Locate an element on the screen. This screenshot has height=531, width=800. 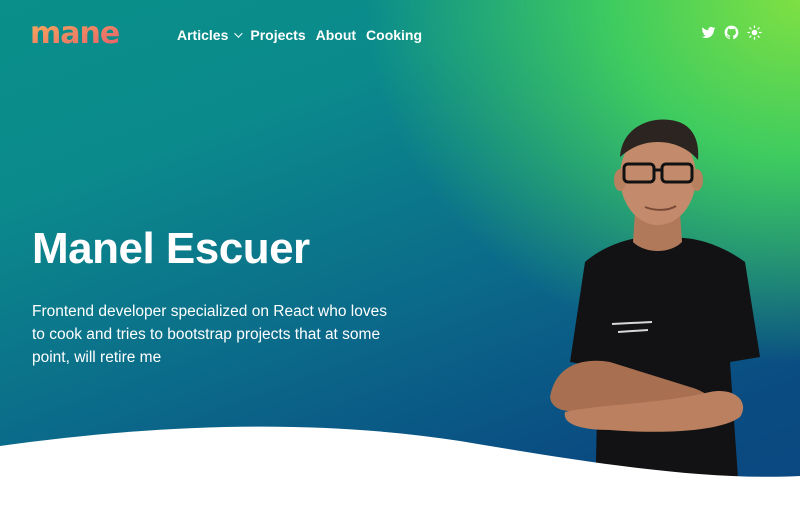
social-icons is located at coordinates (731, 32).